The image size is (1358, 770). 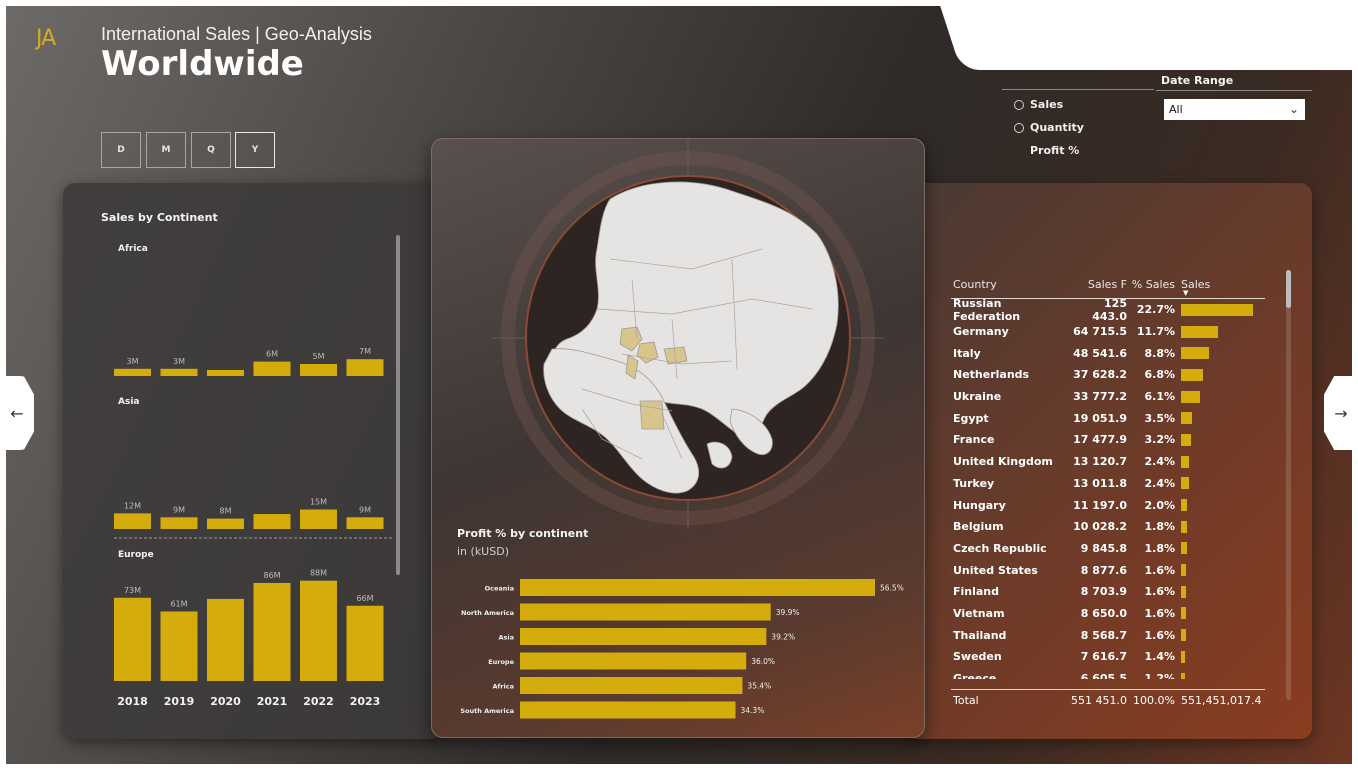 What do you see at coordinates (1154, 700) in the screenshot?
I see `total-pct: 100.0%` at bounding box center [1154, 700].